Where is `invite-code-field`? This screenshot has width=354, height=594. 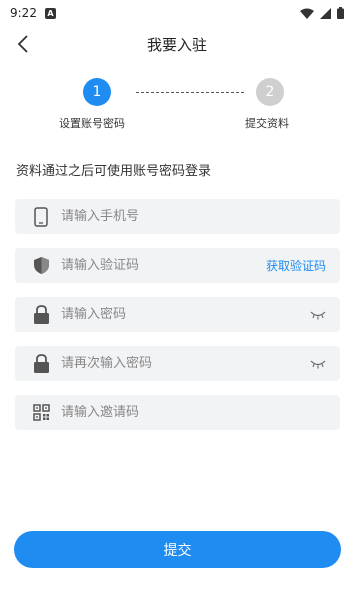
invite-code-field is located at coordinates (177, 412).